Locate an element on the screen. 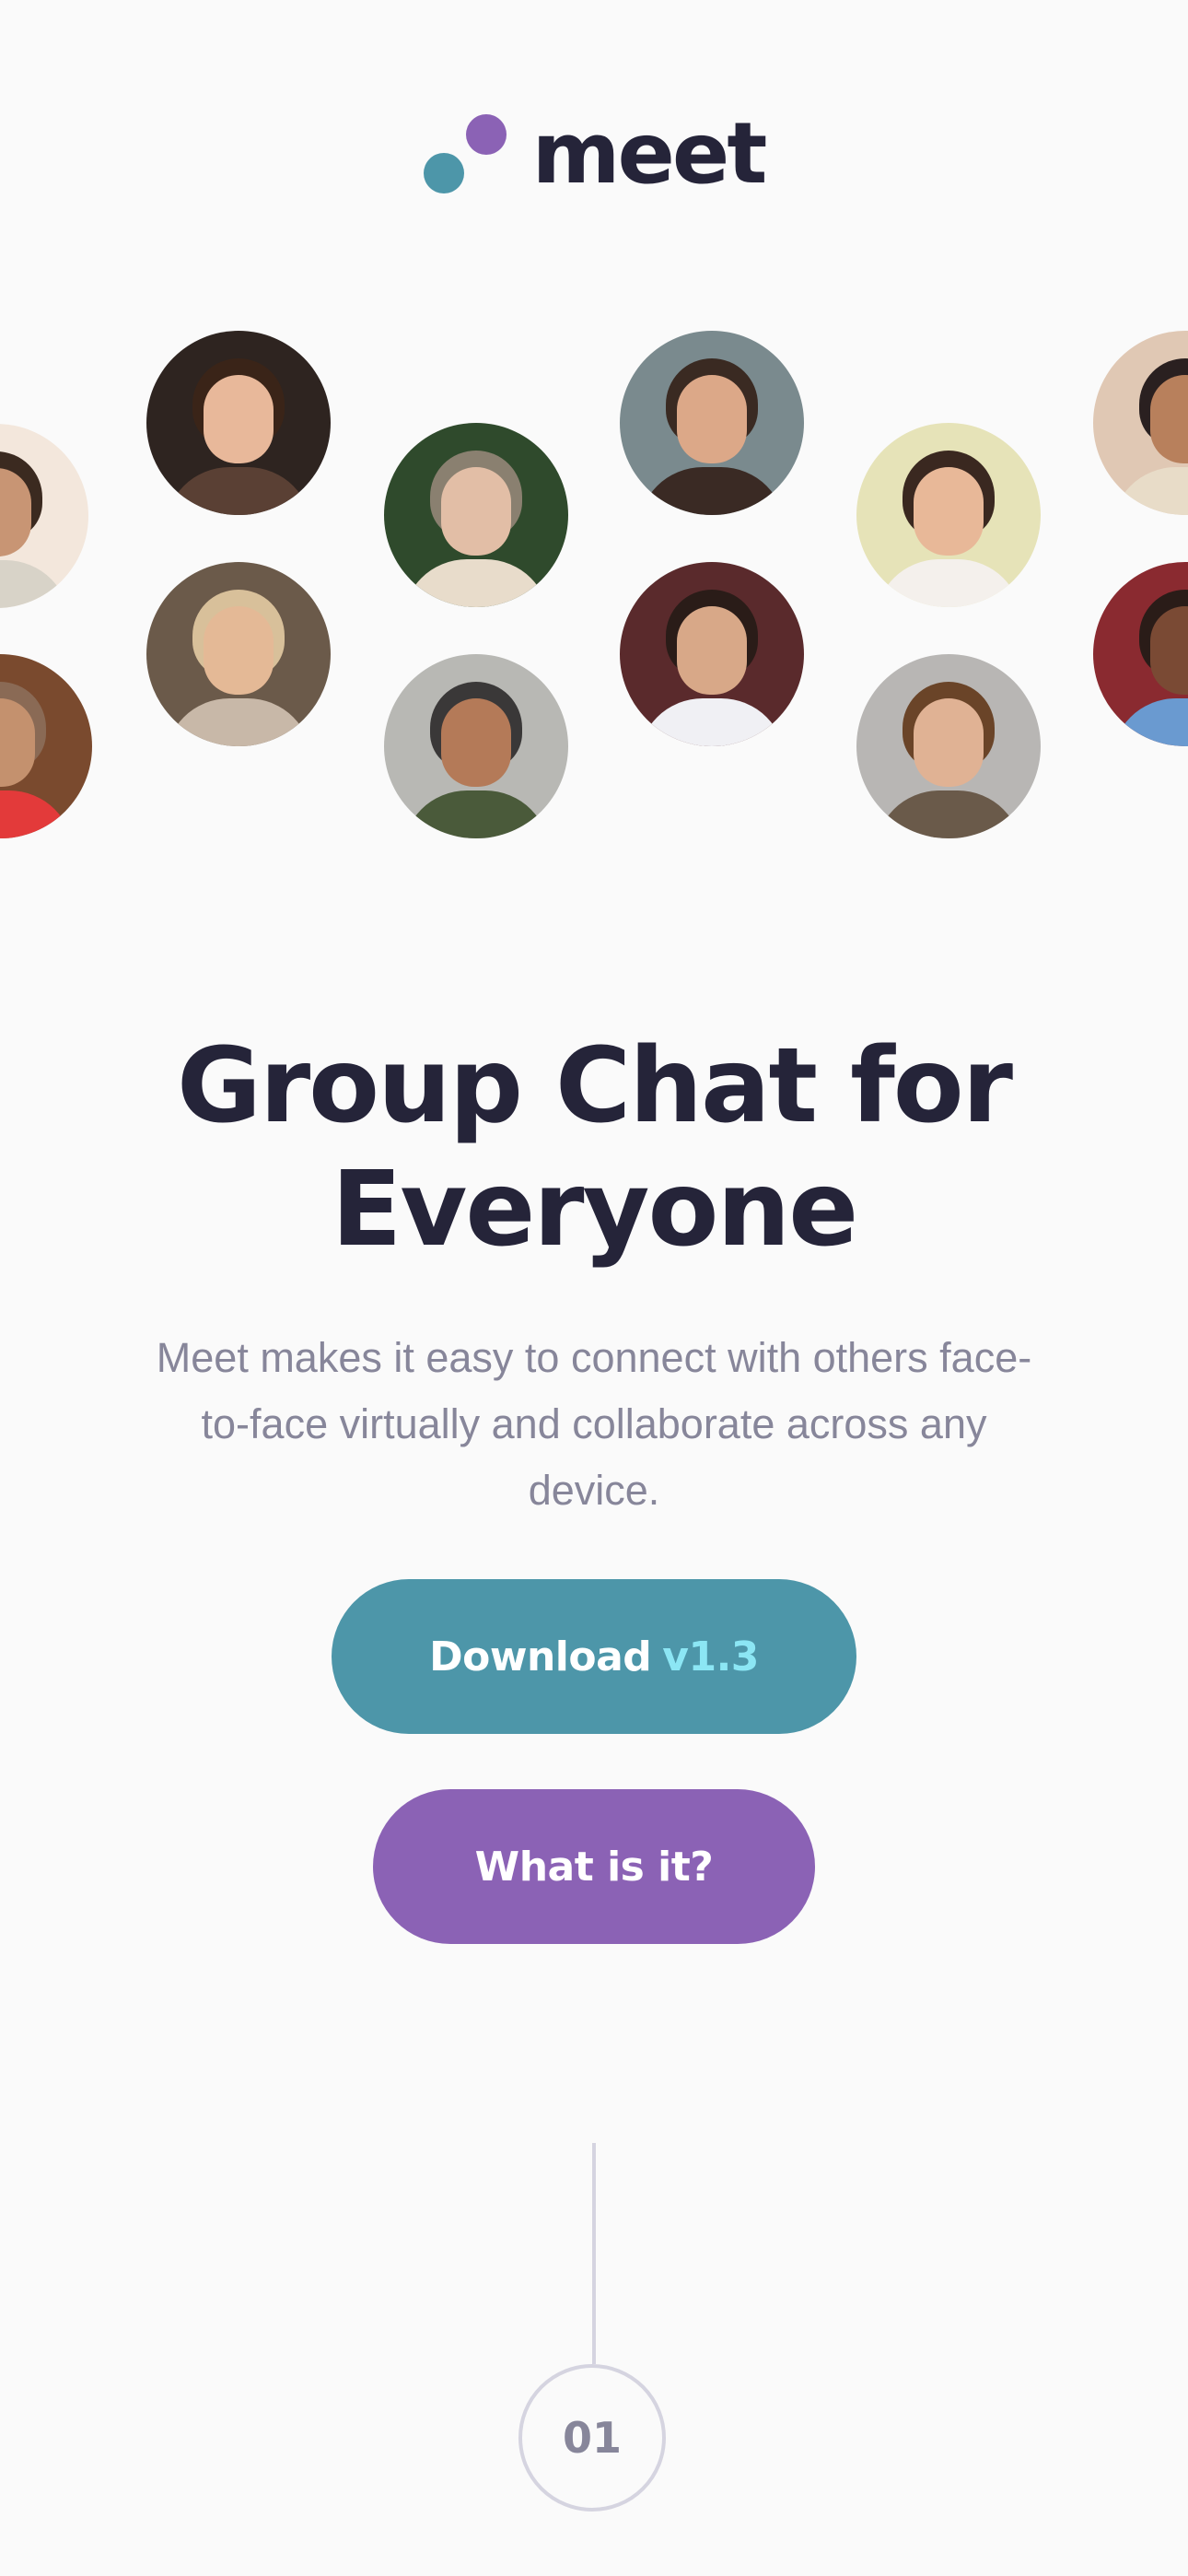 The image size is (1188, 2576). step-connector-line is located at coordinates (594, 2253).